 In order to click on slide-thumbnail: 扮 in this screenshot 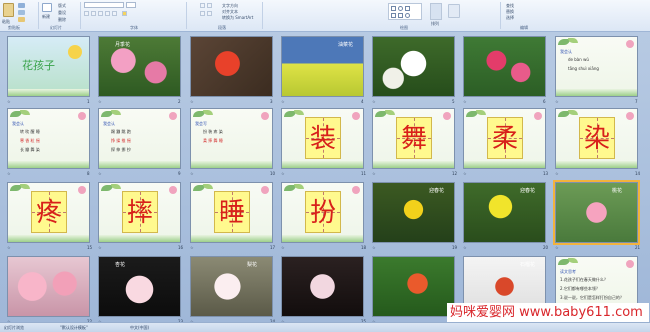, I will do `click(322, 212)`.